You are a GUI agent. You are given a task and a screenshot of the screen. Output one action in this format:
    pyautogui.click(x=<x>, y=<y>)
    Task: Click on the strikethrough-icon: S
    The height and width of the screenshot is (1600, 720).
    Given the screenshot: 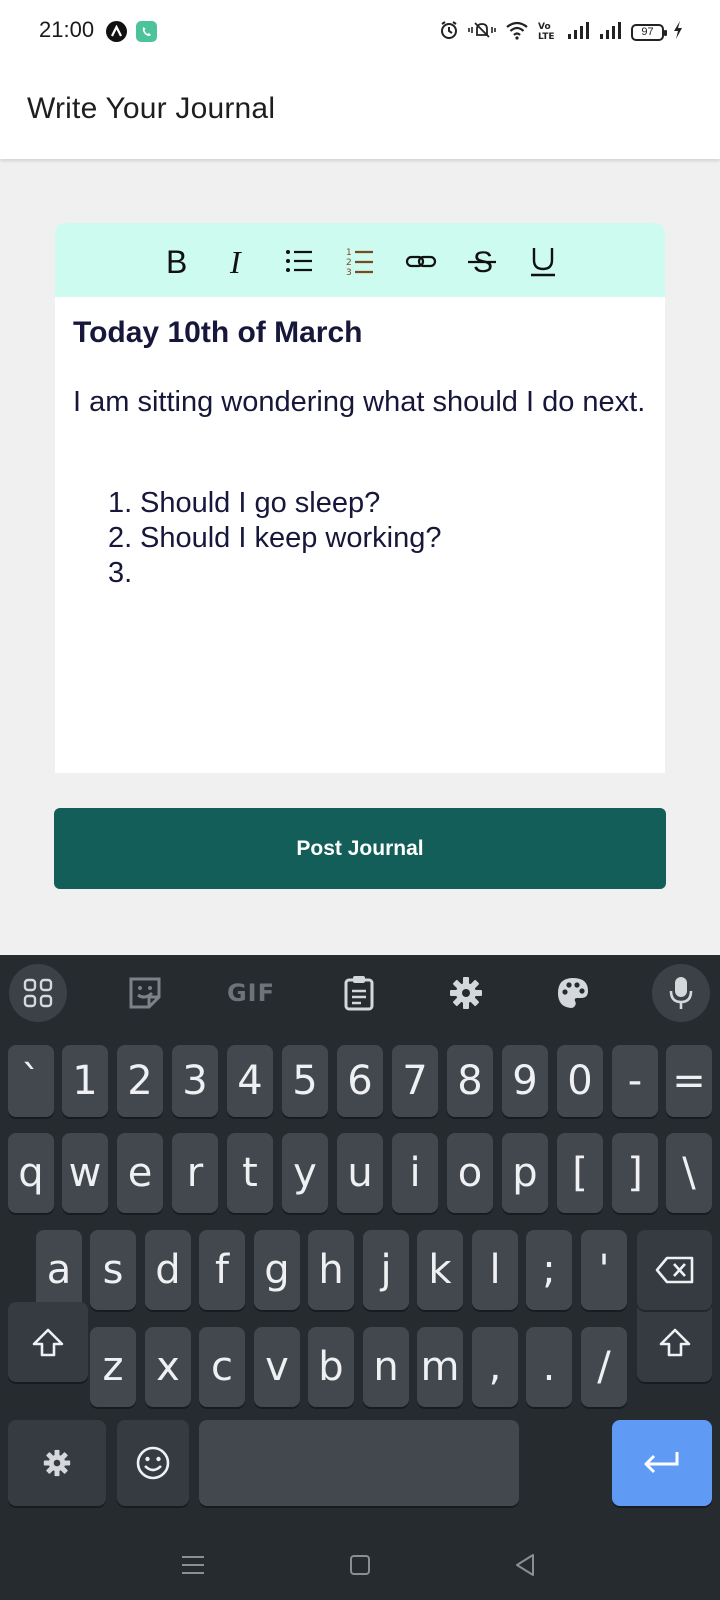 What is the action you would take?
    pyautogui.click(x=482, y=261)
    